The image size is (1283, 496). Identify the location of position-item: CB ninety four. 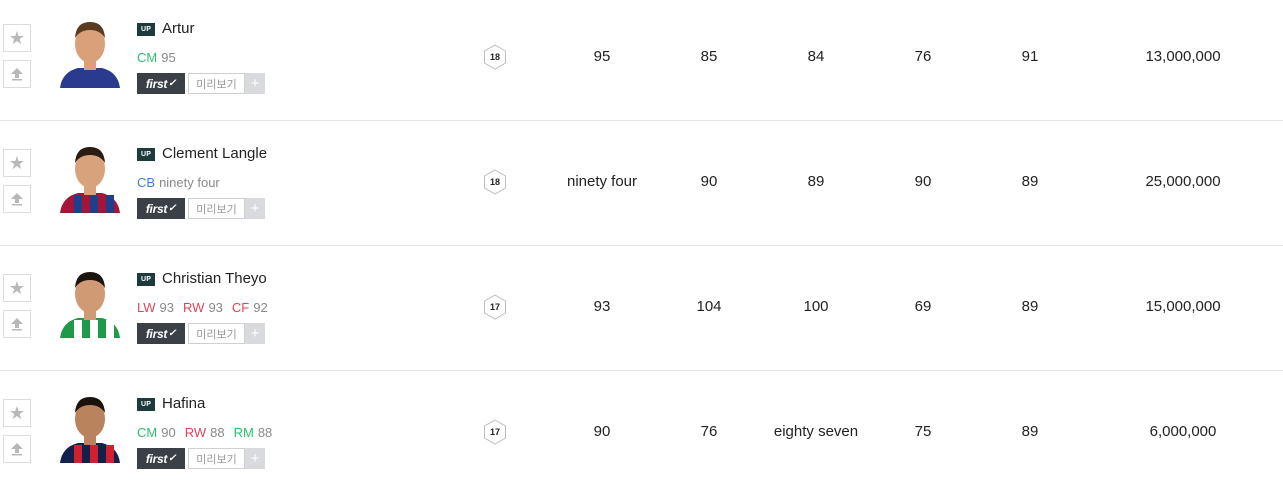
(178, 182).